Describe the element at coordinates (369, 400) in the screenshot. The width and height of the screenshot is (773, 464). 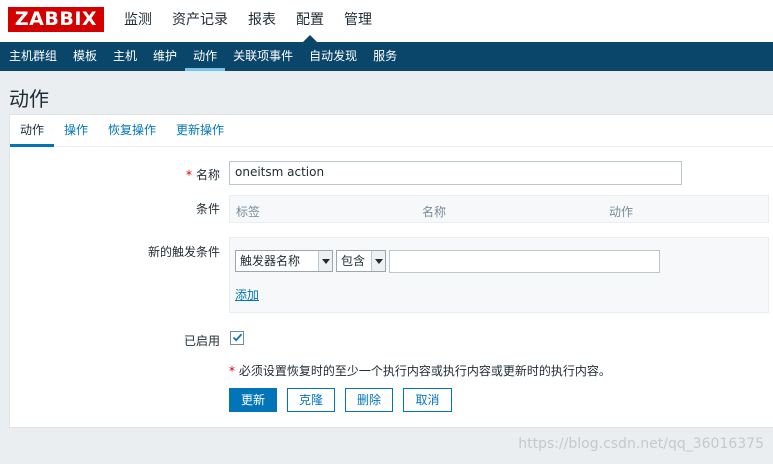
I see `delete-button: 删除` at that location.